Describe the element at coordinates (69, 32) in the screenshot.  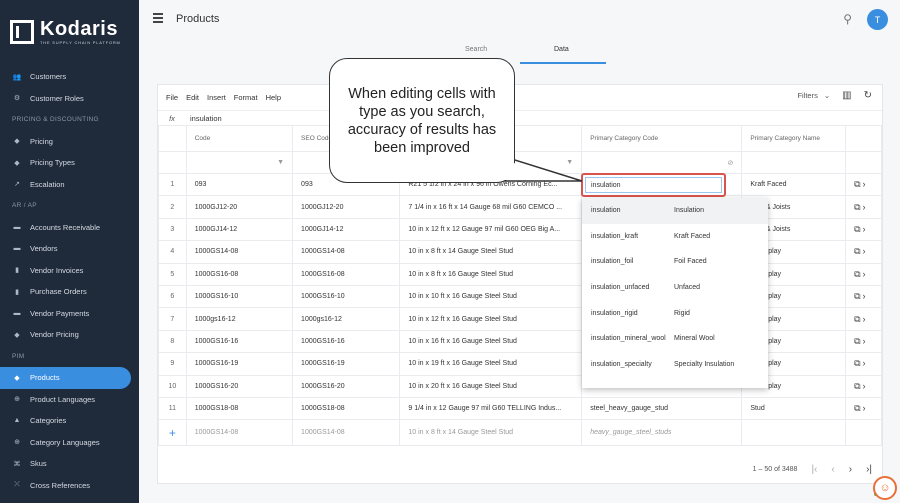
I see `logo: Kodaris THE SUPPLY CHAIN PLATFORM` at that location.